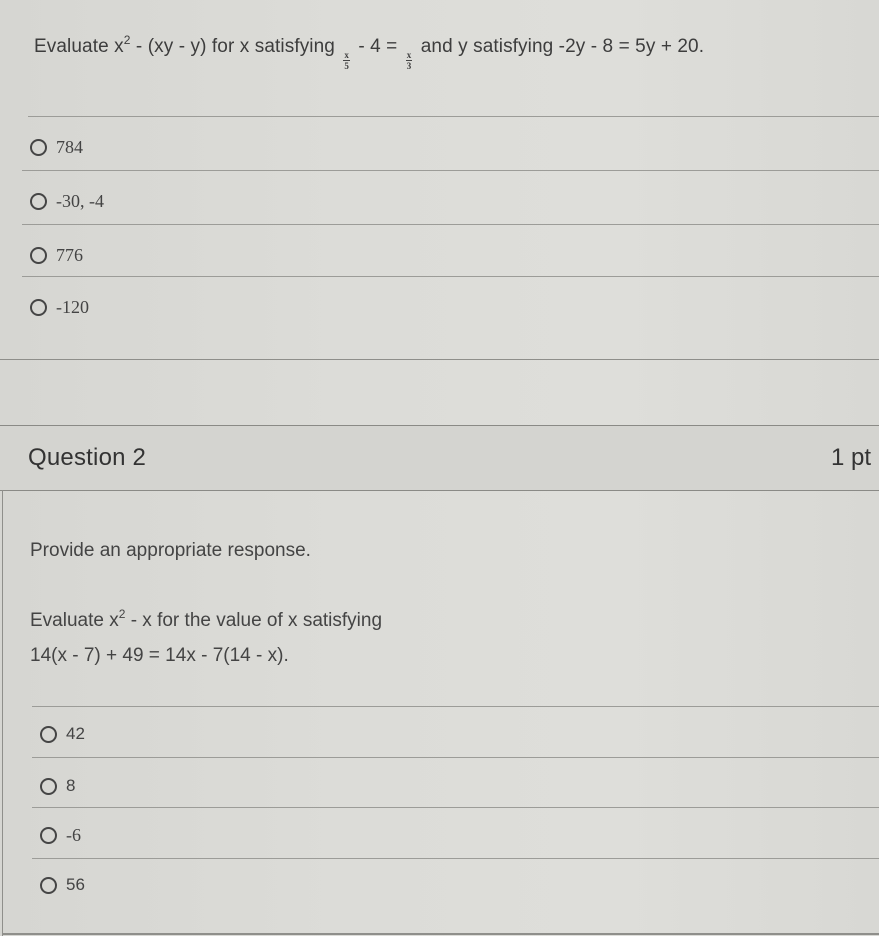  Describe the element at coordinates (72, 306) in the screenshot. I see `option-label: -120` at that location.